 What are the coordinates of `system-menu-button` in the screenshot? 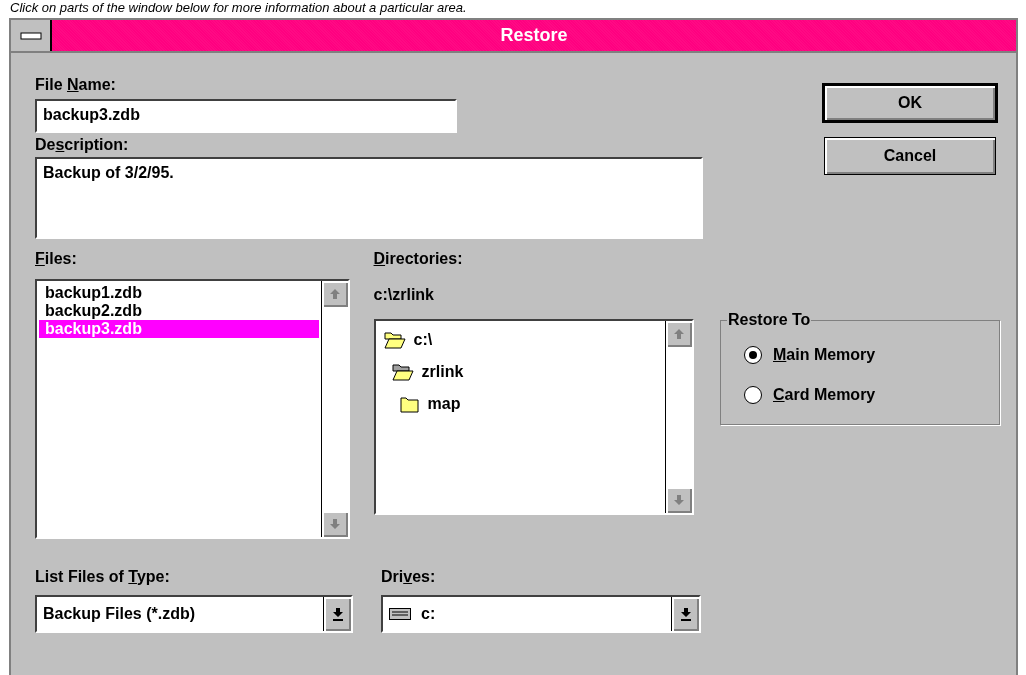 It's located at (31, 35).